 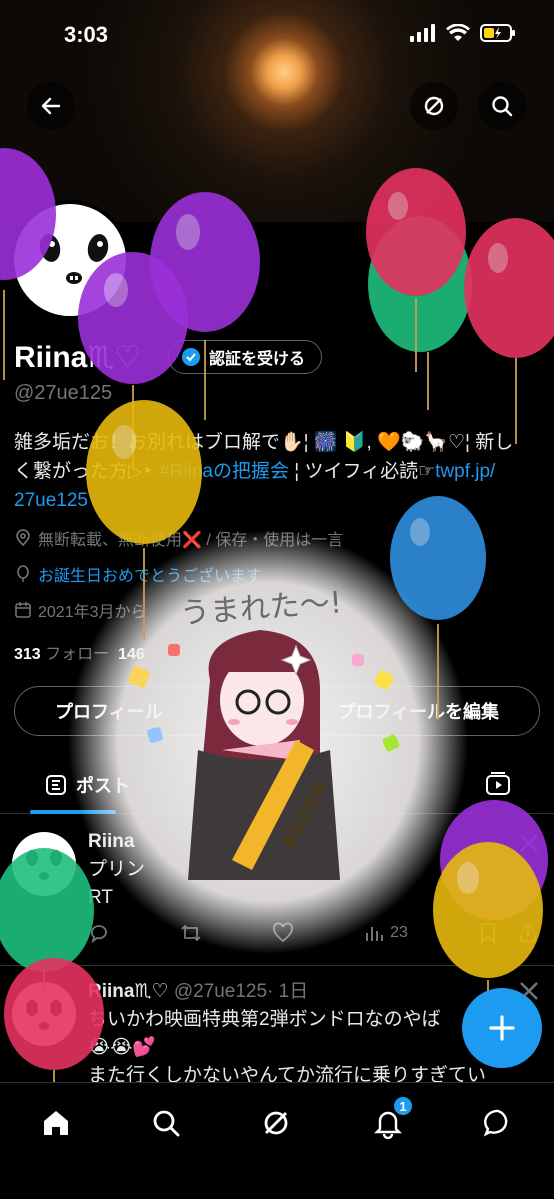 I want to click on post-author: Riina♏︎♡, so click(x=128, y=991).